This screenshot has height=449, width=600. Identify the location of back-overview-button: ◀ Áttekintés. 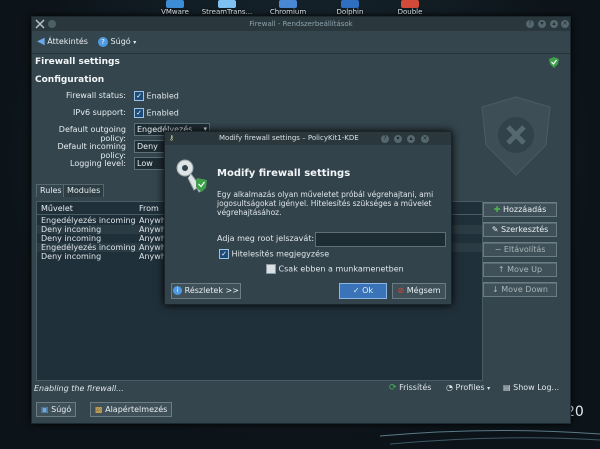
(62, 42).